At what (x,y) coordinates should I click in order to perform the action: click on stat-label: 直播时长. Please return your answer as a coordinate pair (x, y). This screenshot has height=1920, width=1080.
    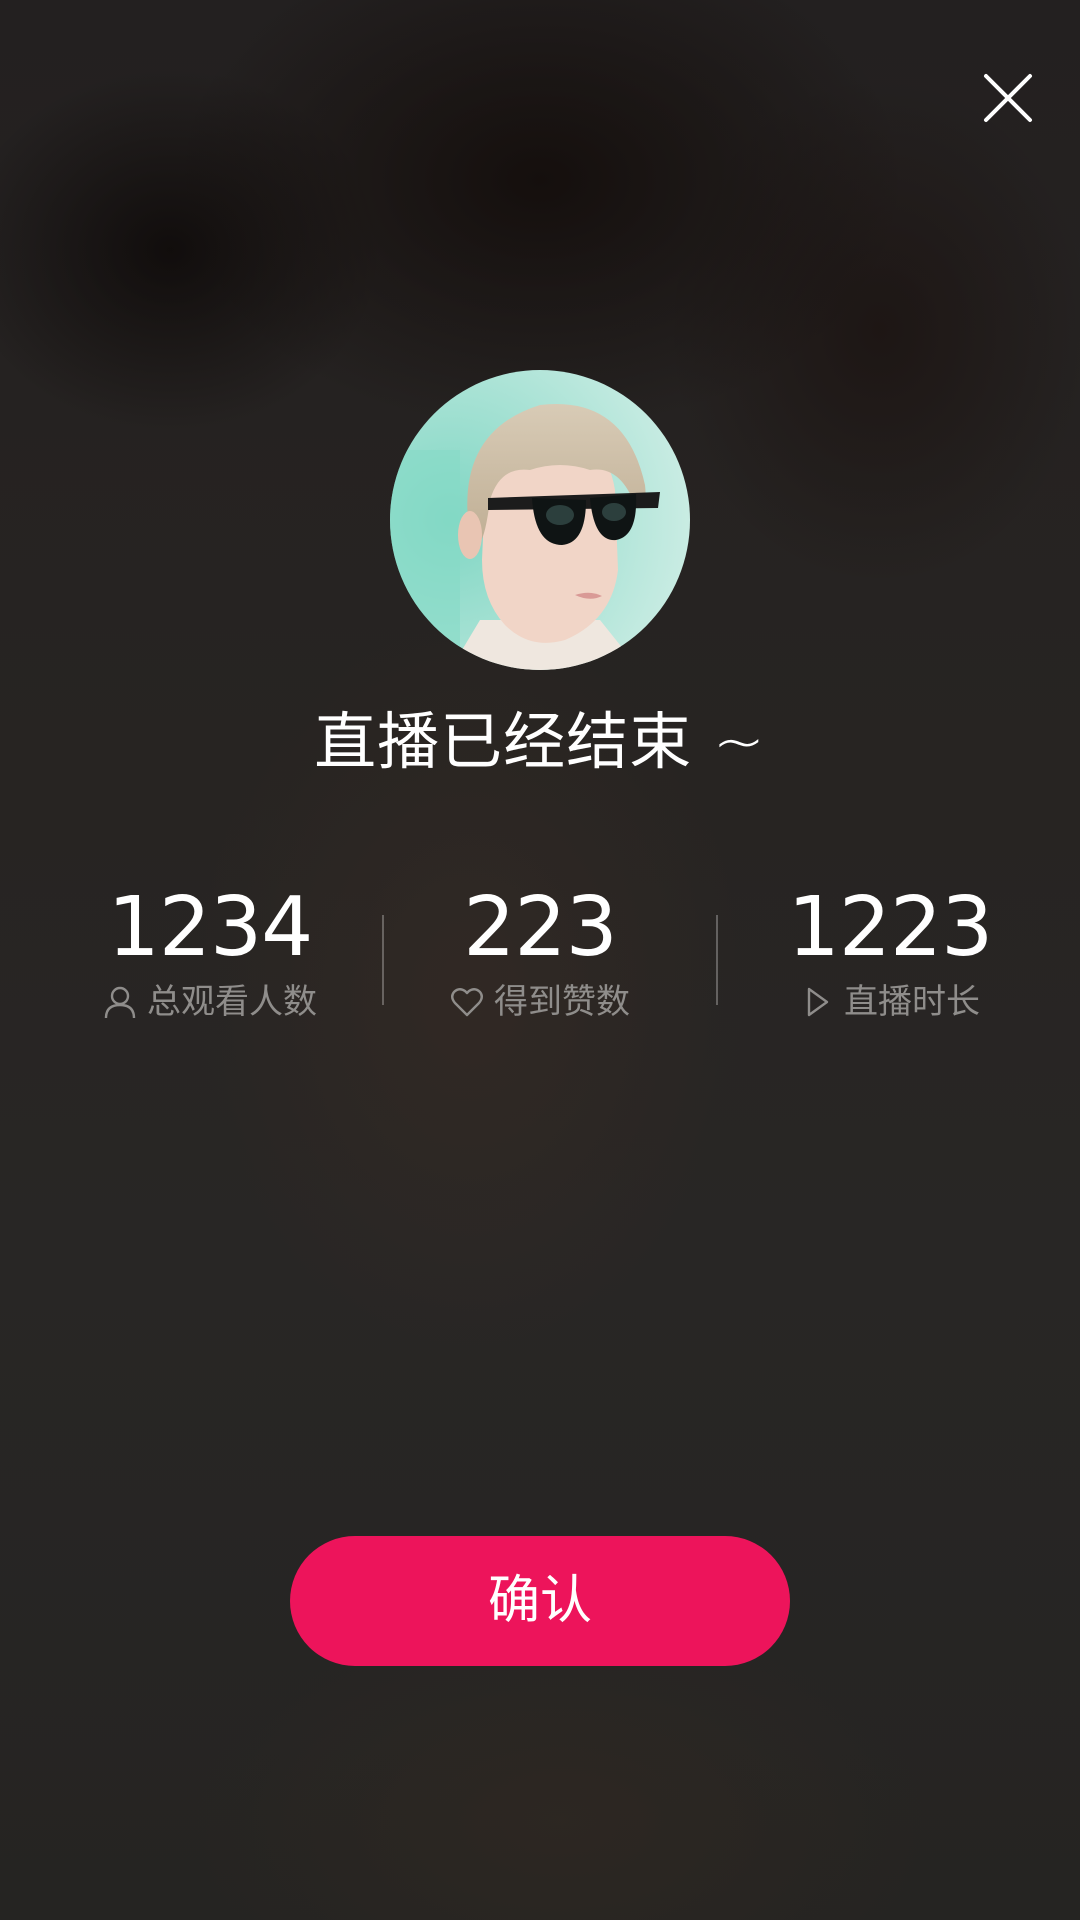
    Looking at the image, I should click on (912, 1002).